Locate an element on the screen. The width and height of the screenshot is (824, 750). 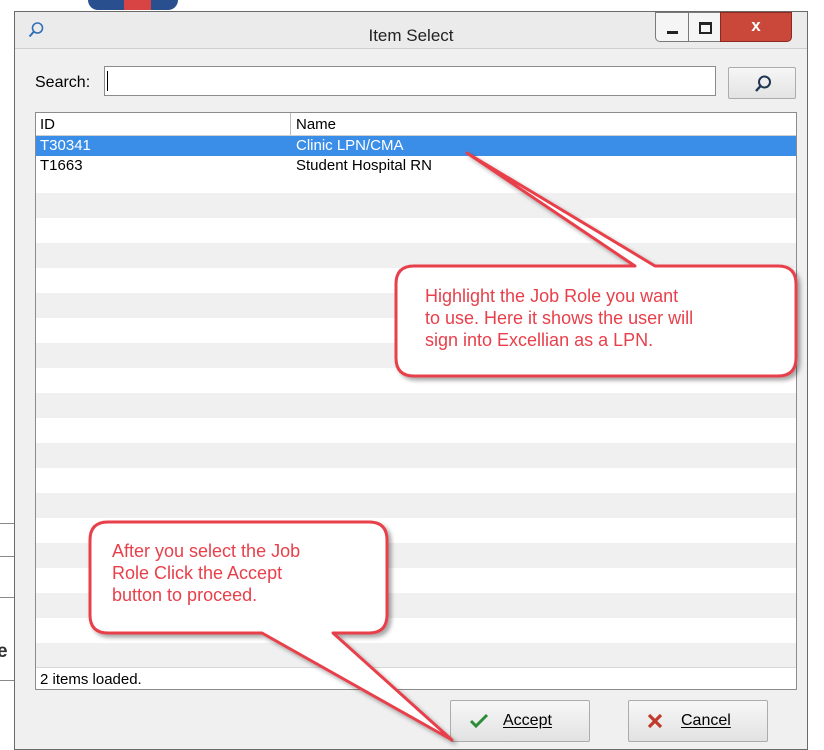
maximize-button is located at coordinates (704, 27).